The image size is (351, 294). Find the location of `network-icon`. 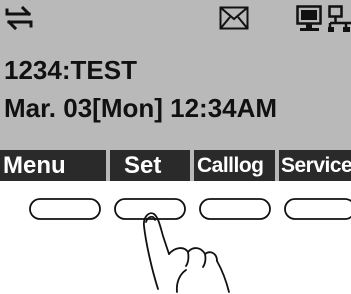

network-icon is located at coordinates (339, 18).